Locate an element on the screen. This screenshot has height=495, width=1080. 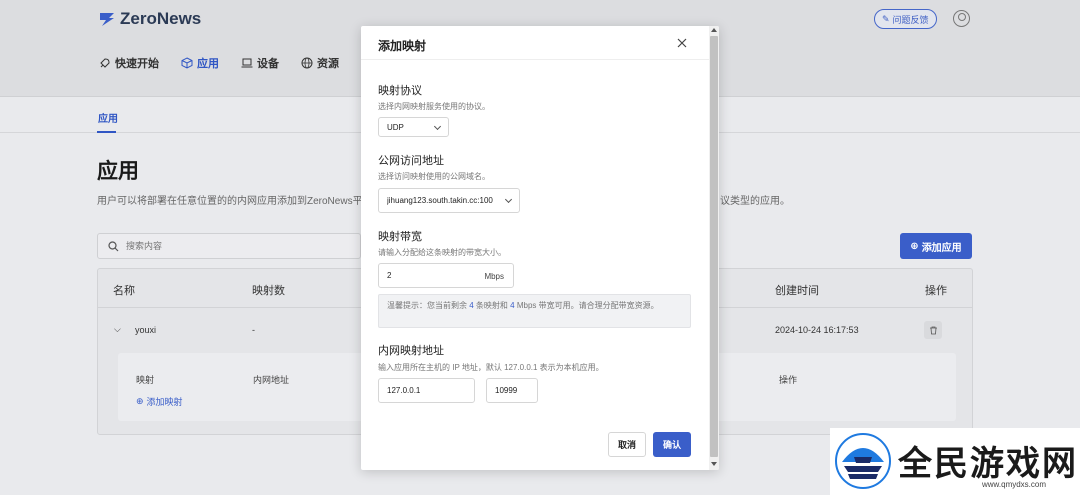
protocol-select: UDP is located at coordinates (413, 127).